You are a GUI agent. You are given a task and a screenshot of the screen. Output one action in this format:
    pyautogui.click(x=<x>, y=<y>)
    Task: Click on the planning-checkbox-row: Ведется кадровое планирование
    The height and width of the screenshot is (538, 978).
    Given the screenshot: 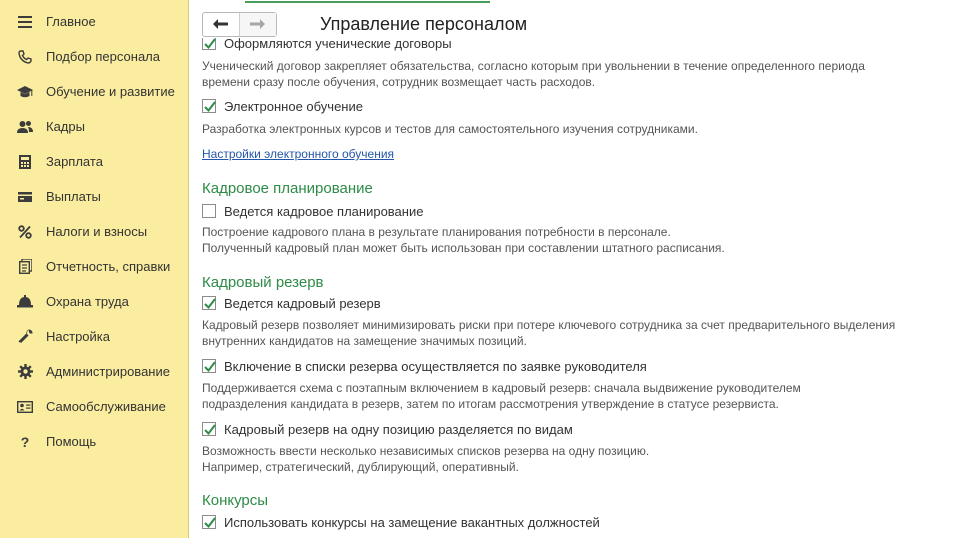 What is the action you would take?
    pyautogui.click(x=312, y=211)
    